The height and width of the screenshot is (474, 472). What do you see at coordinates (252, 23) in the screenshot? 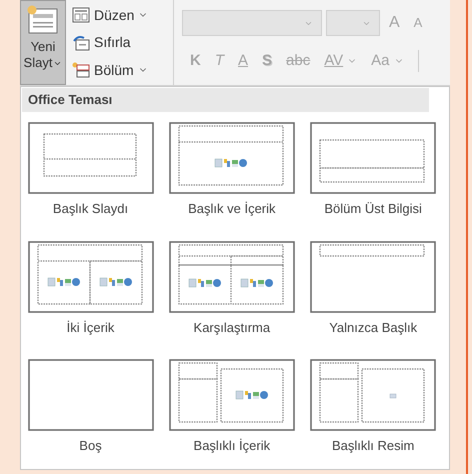
I see `font-name-dropdown` at bounding box center [252, 23].